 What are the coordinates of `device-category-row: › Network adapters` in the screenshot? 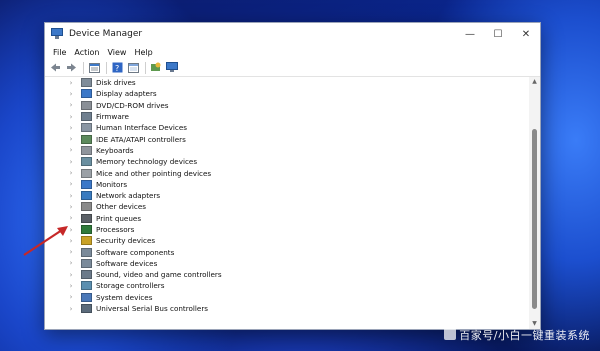 It's located at (287, 195).